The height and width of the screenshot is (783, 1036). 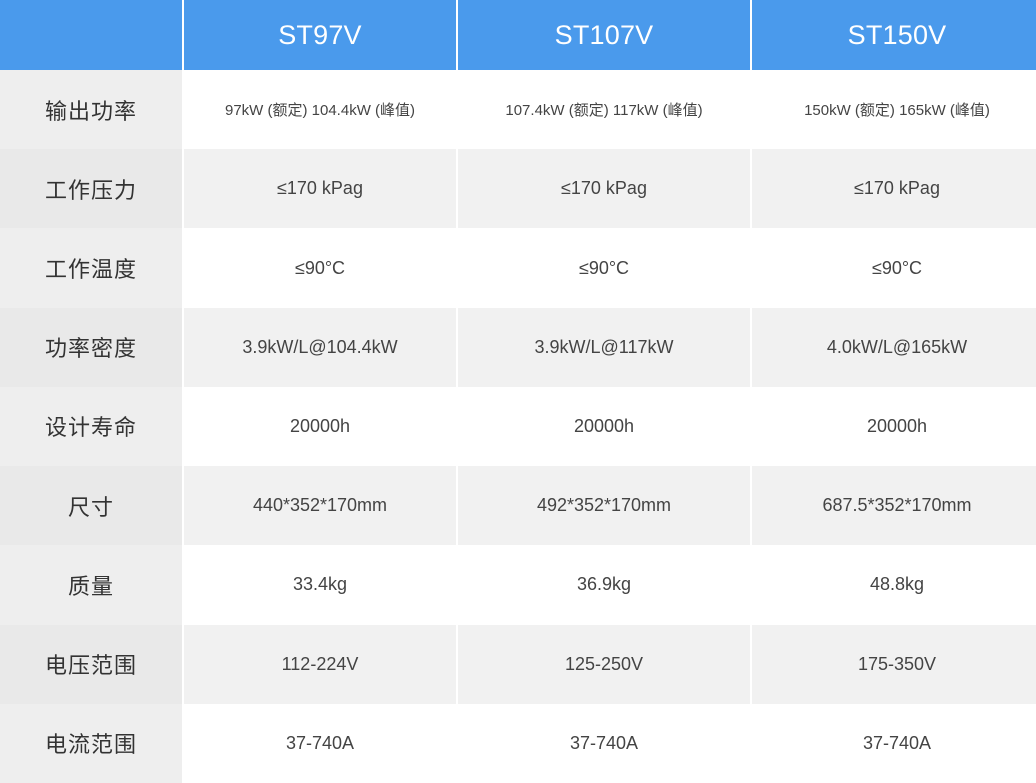 What do you see at coordinates (91, 268) in the screenshot?
I see `row-label-working-temperature: 工作温度` at bounding box center [91, 268].